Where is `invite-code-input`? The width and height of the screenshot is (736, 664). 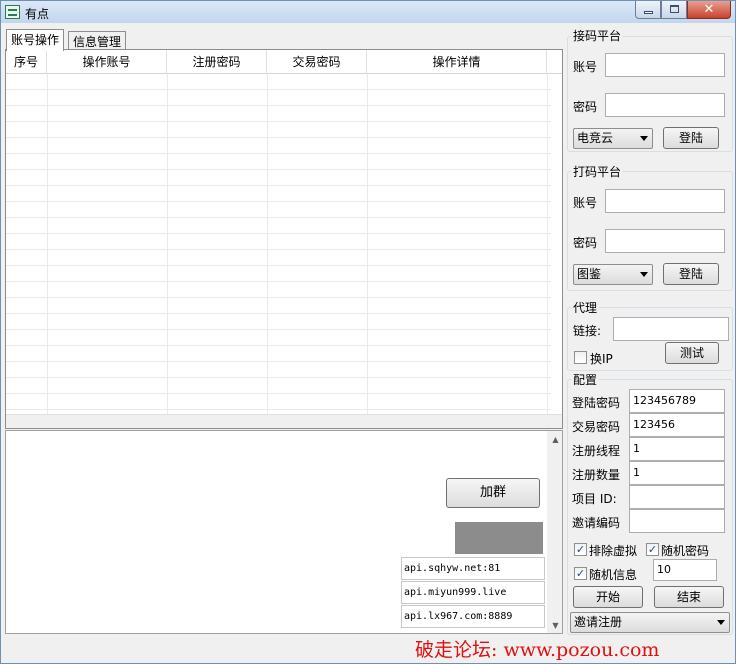
invite-code-input is located at coordinates (677, 521).